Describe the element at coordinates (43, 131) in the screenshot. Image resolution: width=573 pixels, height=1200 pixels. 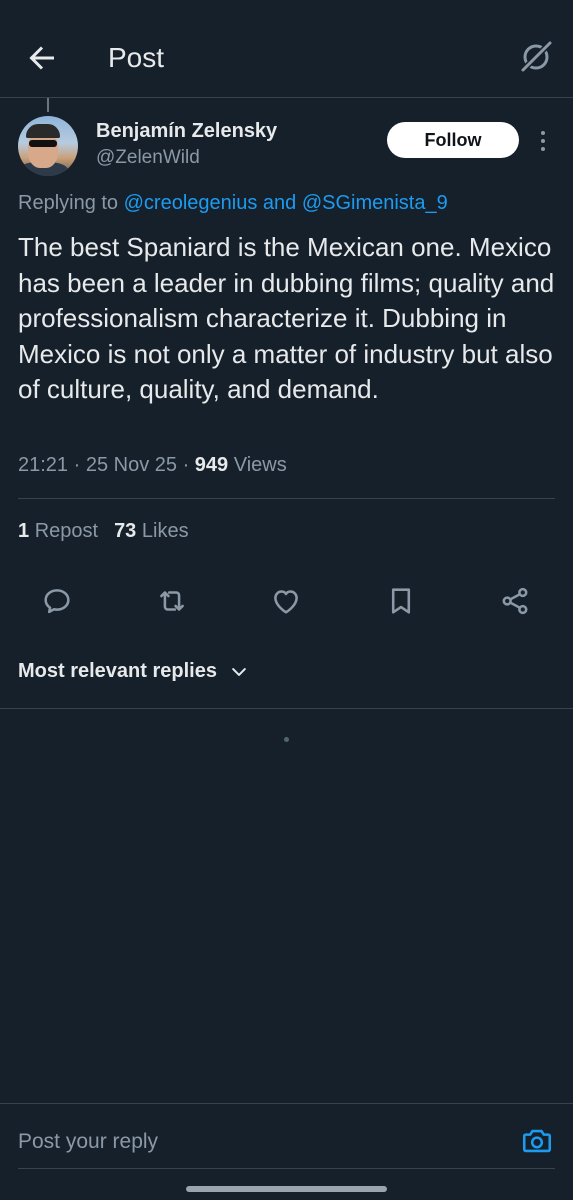
I see `avatar-cap` at that location.